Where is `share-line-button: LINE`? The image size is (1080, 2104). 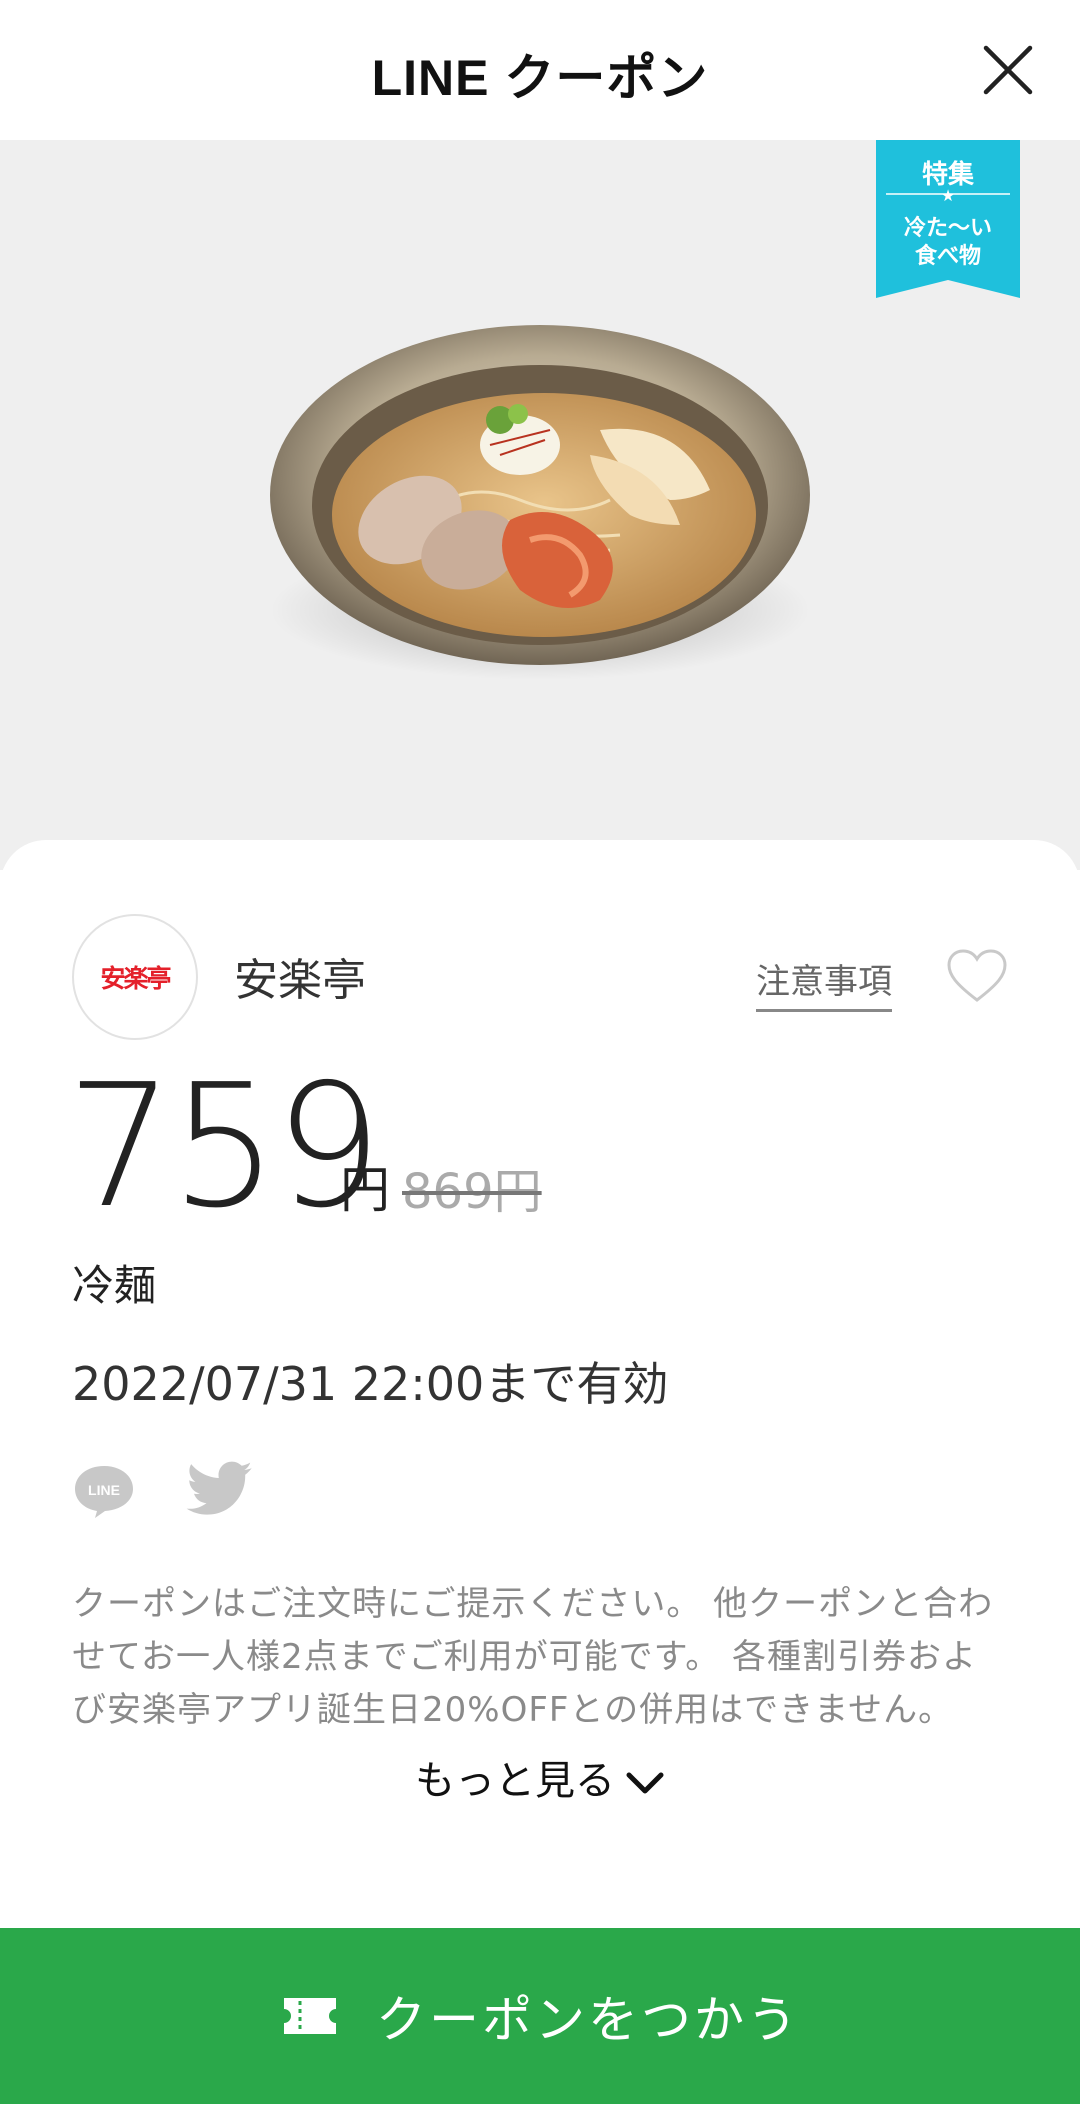
share-line-button: LINE is located at coordinates (104, 1491).